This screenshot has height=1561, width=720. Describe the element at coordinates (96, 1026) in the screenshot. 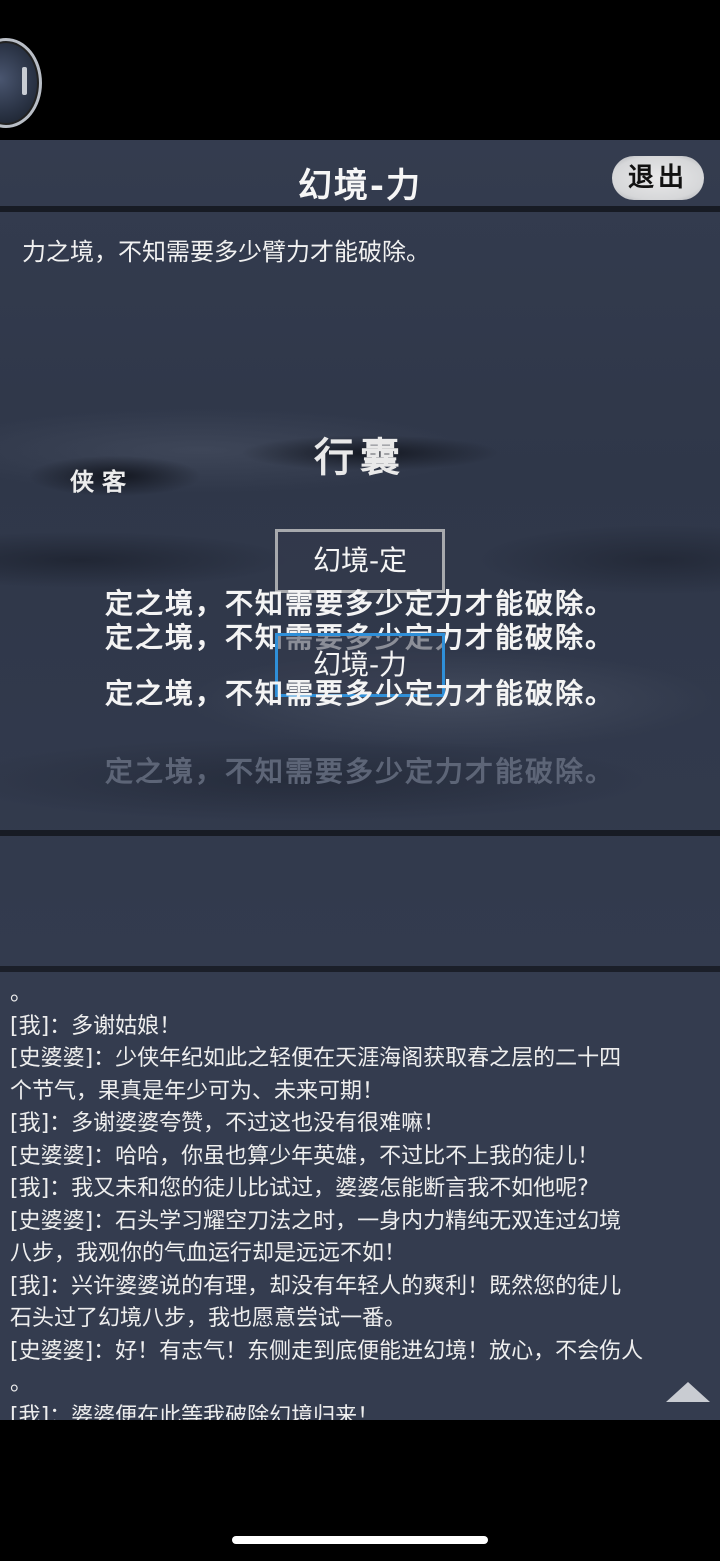

I see `chat-line: [我]：多谢姑娘！` at that location.